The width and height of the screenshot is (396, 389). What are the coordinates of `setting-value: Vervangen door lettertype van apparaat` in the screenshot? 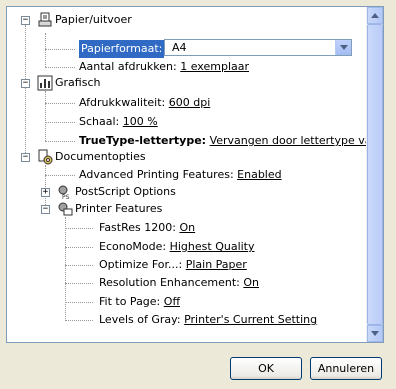 It's located at (288, 140).